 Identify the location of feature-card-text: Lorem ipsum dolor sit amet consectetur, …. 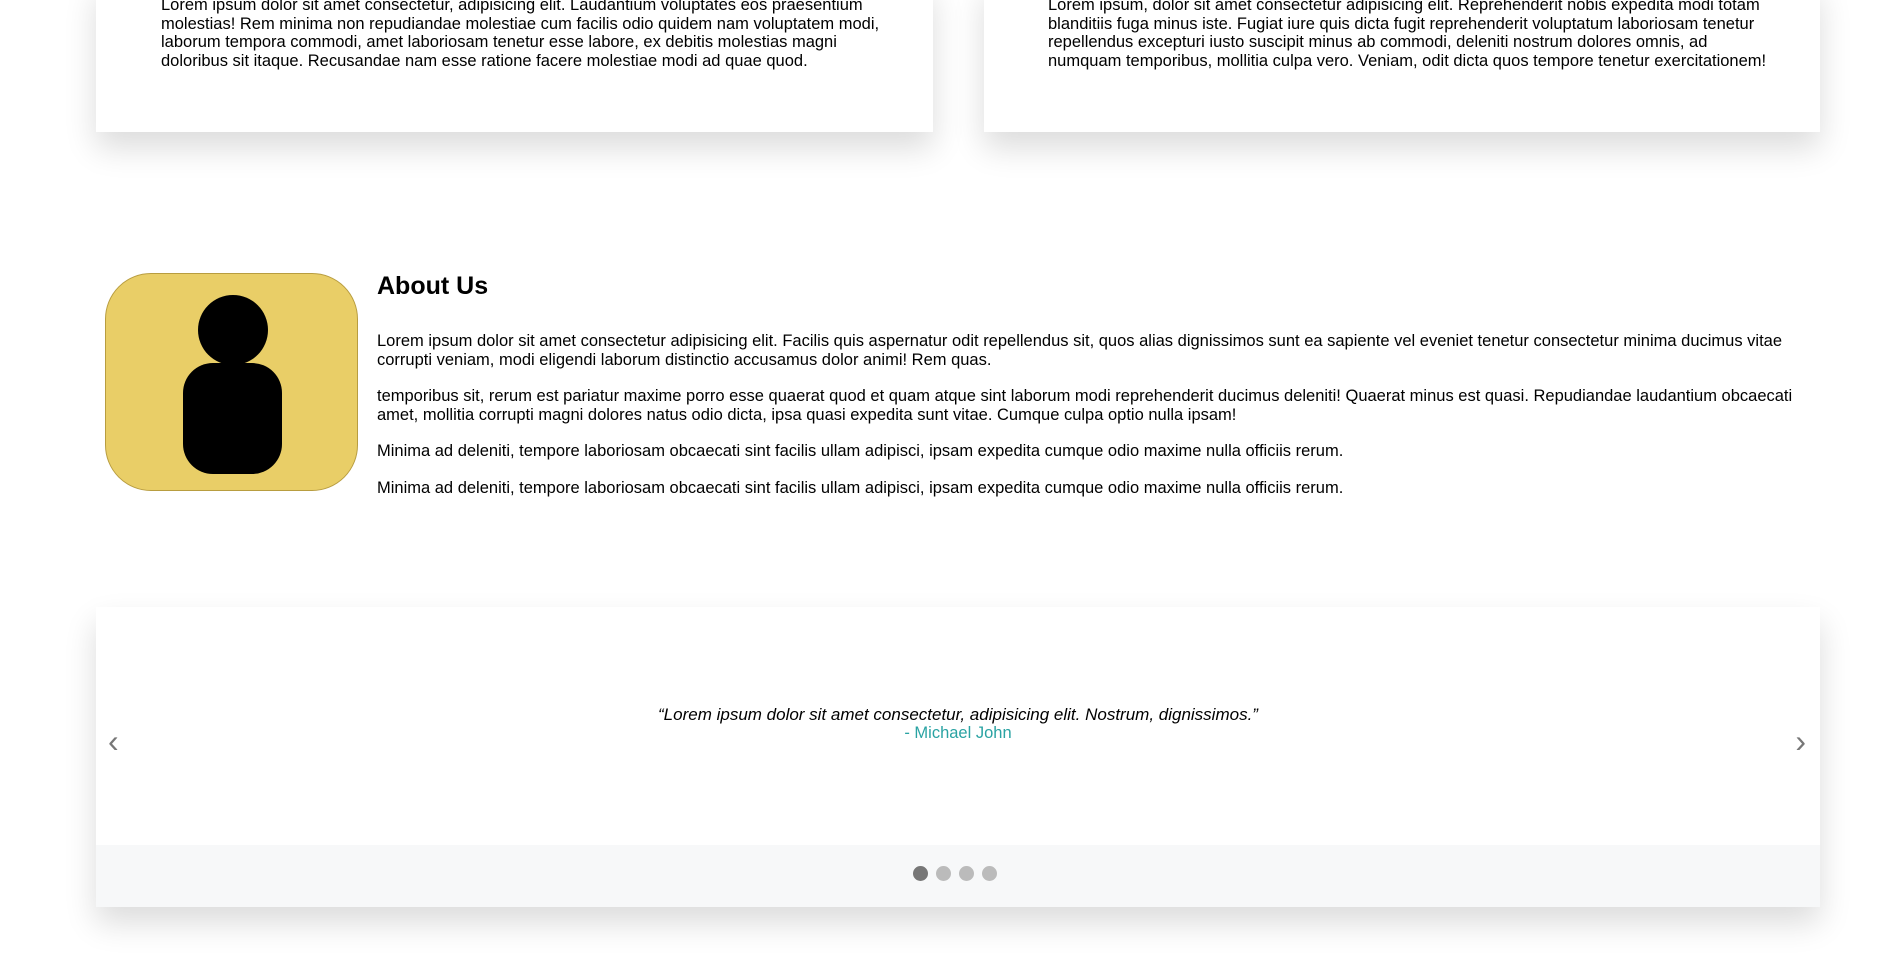
(520, 35).